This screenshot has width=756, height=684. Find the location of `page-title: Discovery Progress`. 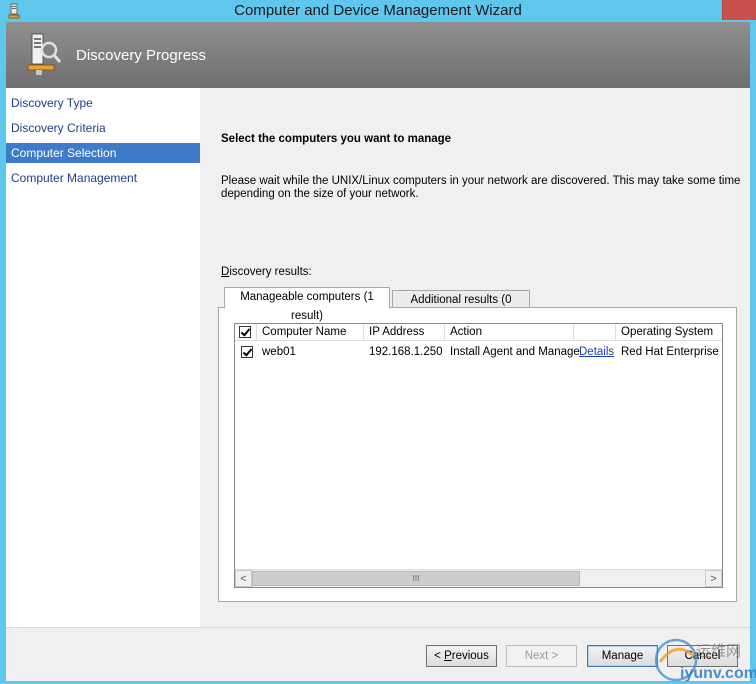

page-title: Discovery Progress is located at coordinates (141, 55).